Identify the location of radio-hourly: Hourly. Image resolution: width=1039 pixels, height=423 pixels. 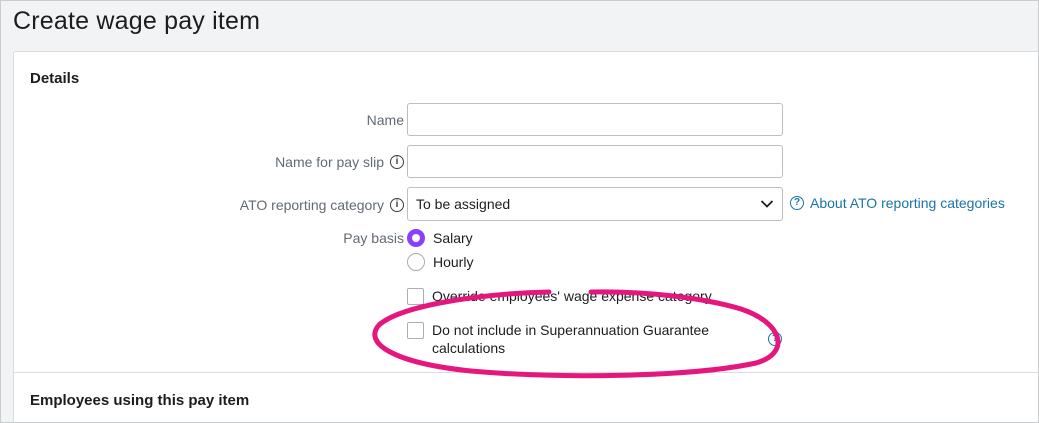
(440, 262).